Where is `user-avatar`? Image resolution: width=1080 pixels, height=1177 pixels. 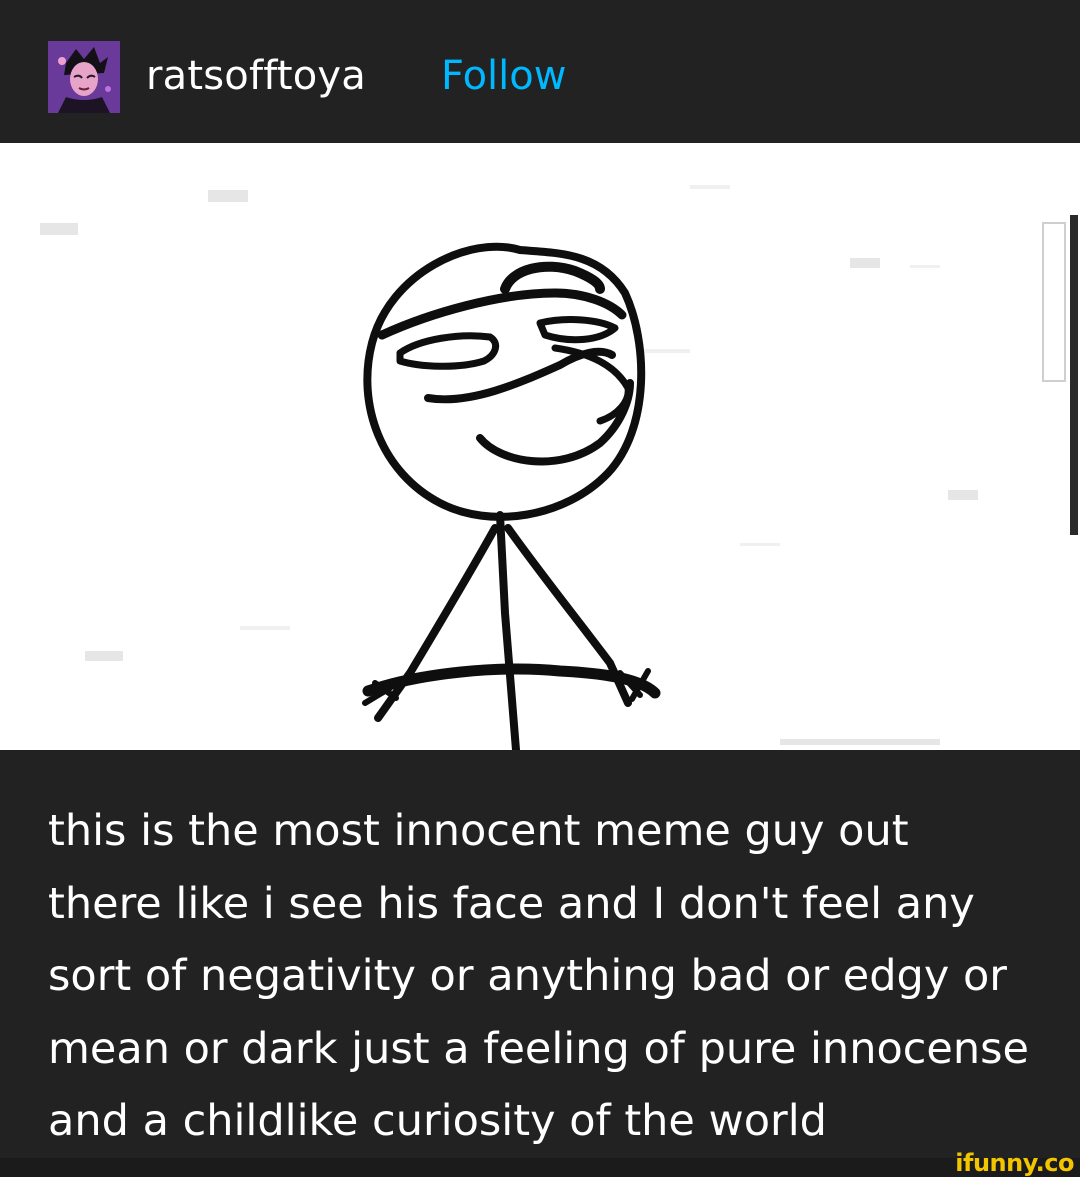 user-avatar is located at coordinates (84, 77).